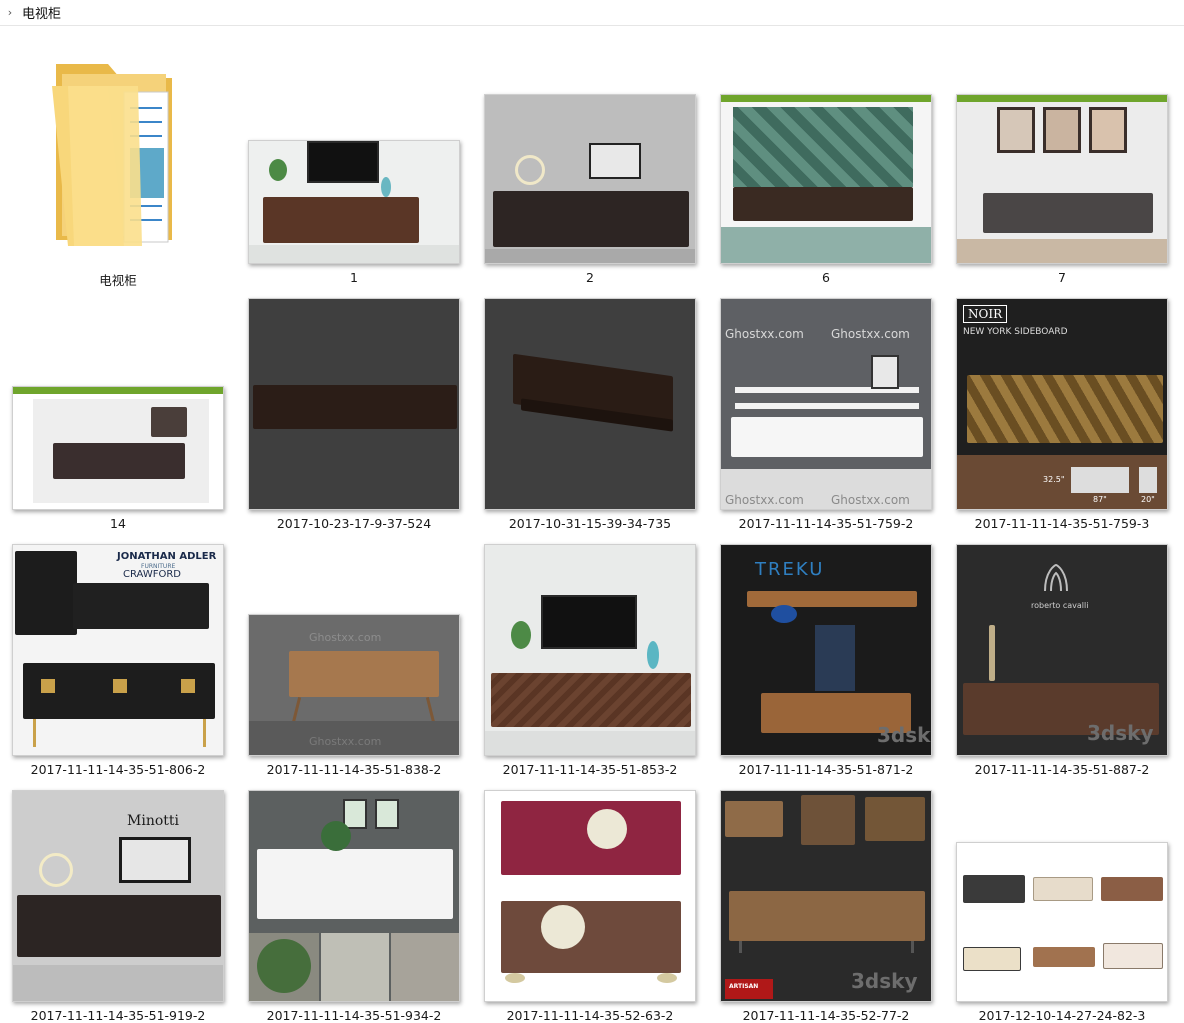  Describe the element at coordinates (826, 277) in the screenshot. I see `item-name: 6` at that location.